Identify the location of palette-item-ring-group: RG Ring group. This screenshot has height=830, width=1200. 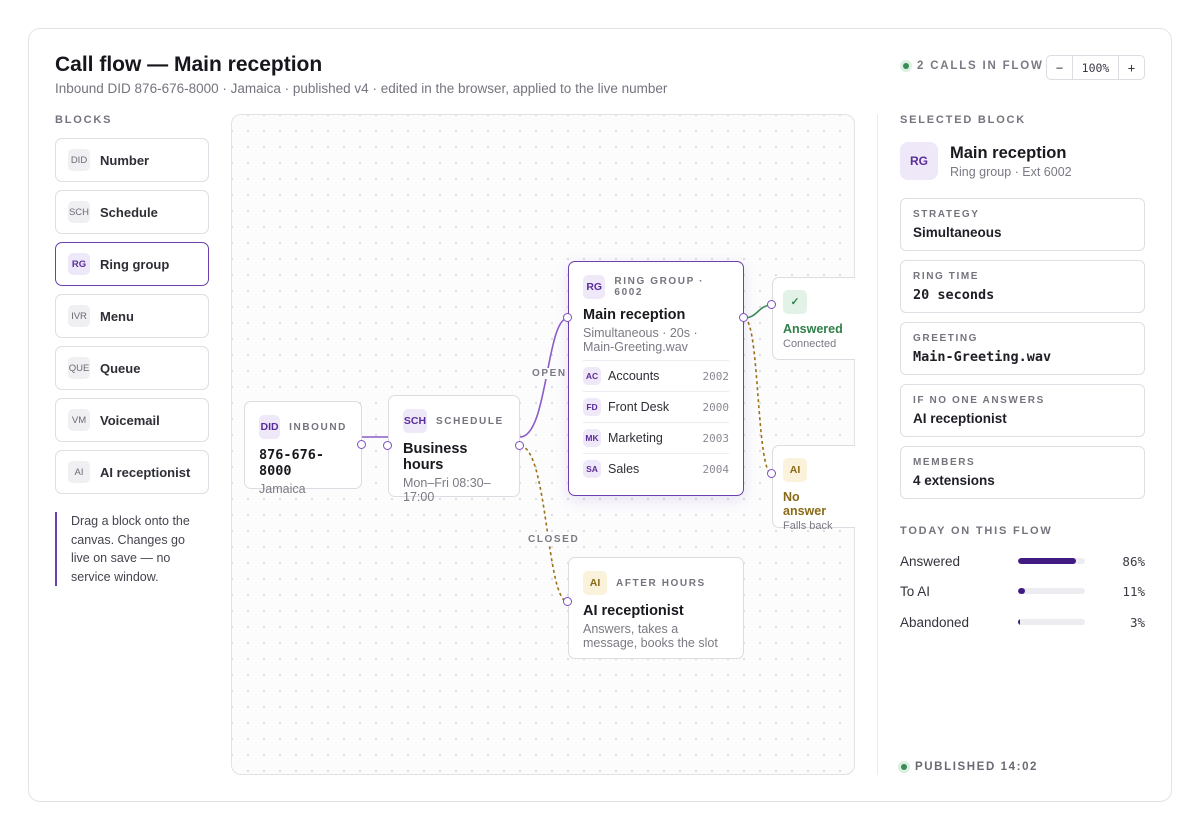
(132, 264).